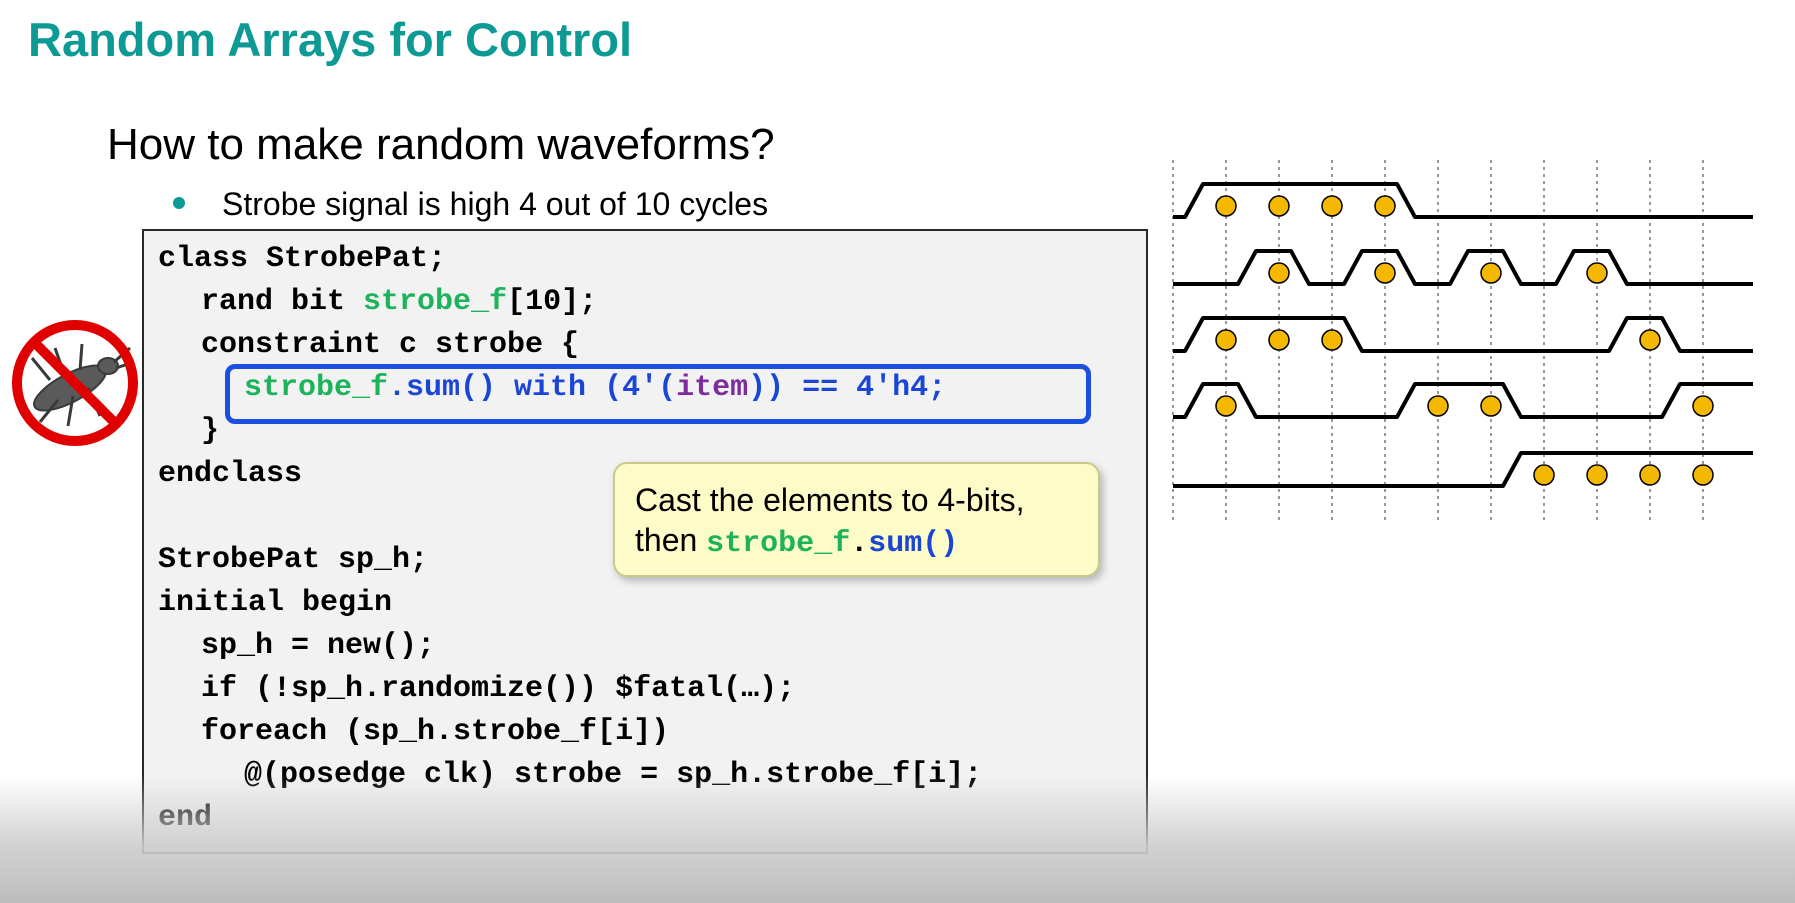 This screenshot has height=903, width=1795. Describe the element at coordinates (552, 302) in the screenshot. I see `code-token: [10];` at that location.